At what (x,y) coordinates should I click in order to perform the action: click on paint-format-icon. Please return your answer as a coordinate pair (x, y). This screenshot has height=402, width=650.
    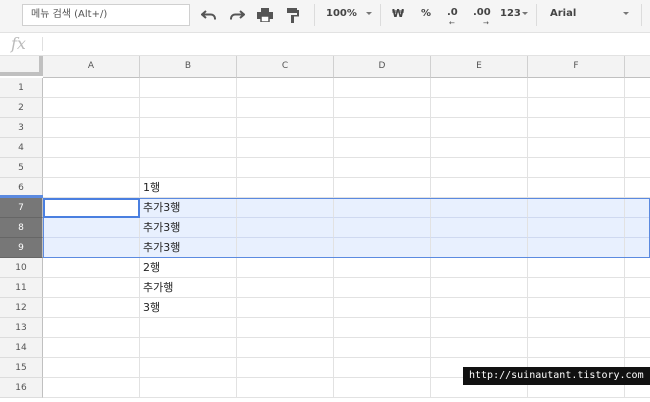
    Looking at the image, I should click on (293, 15).